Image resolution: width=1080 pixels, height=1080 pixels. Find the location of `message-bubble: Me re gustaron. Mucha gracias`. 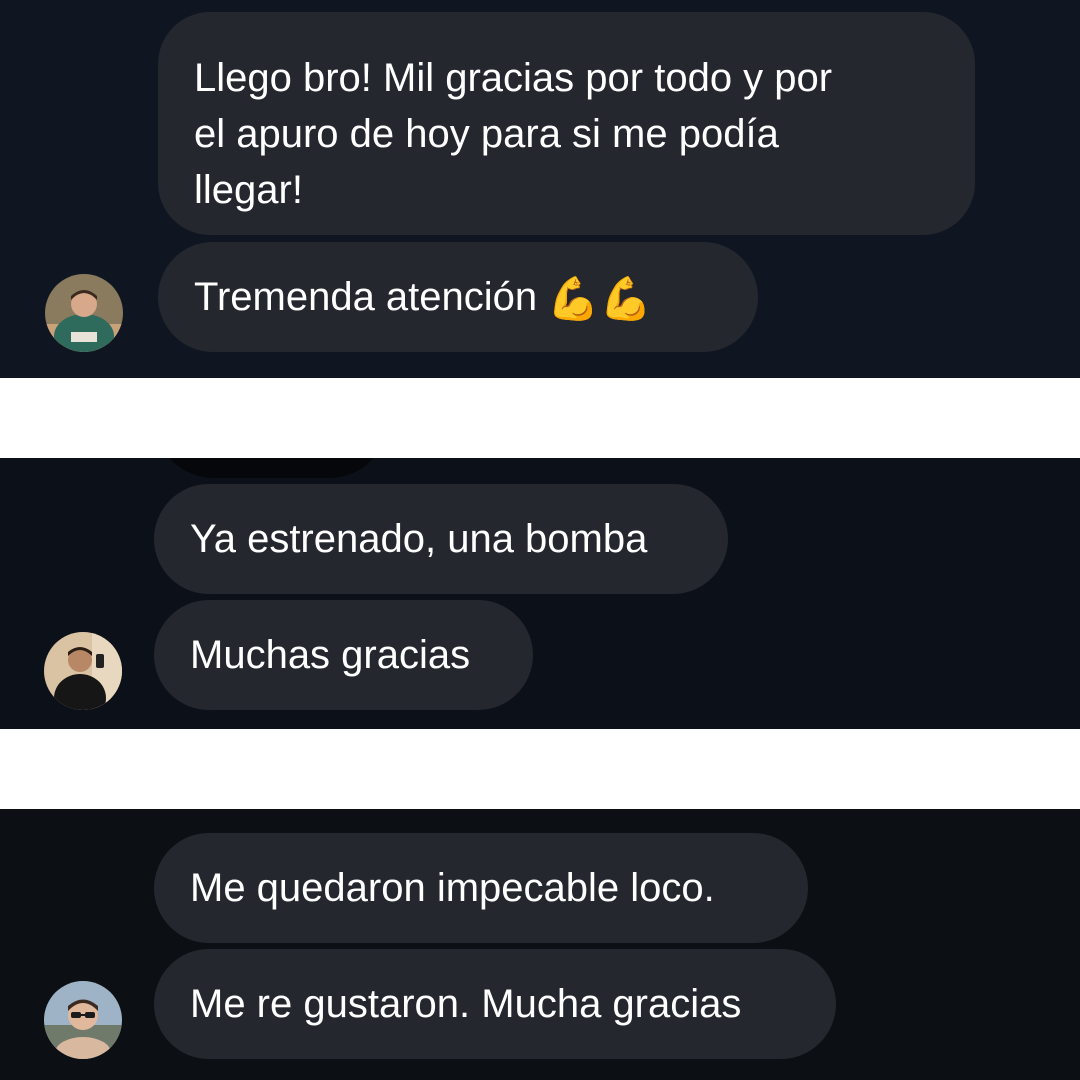

message-bubble: Me re gustaron. Mucha gracias is located at coordinates (495, 1004).